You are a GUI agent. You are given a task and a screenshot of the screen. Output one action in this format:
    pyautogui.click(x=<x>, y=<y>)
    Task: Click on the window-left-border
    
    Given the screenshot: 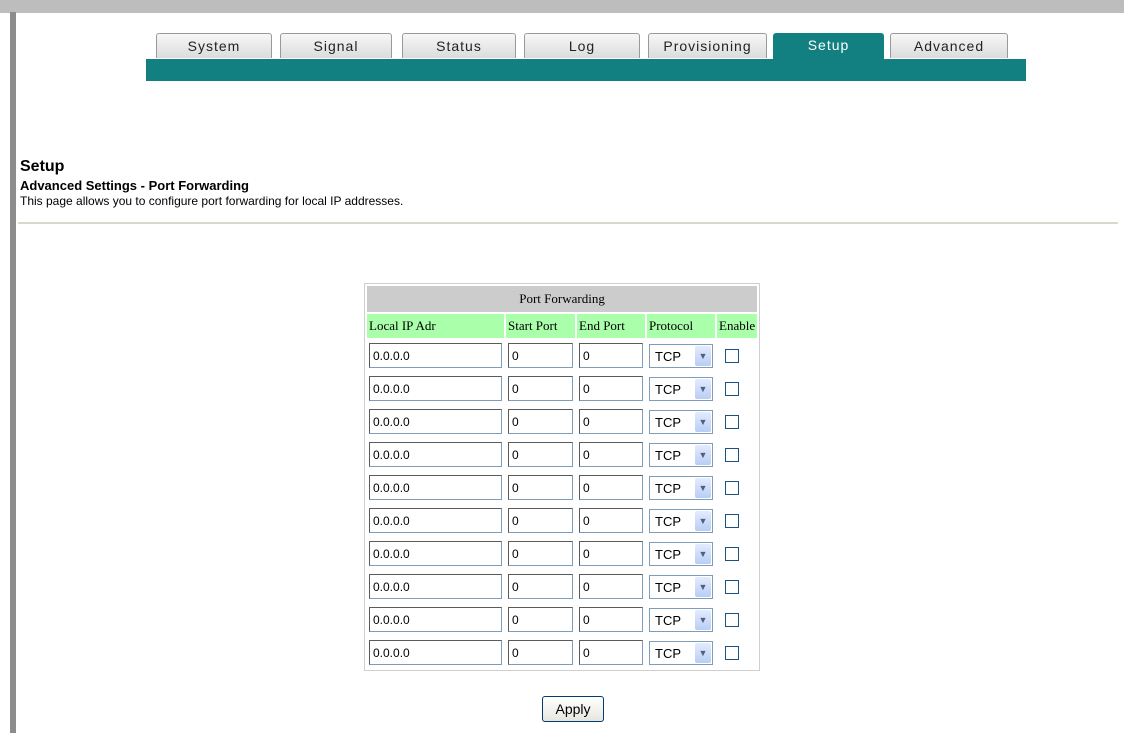 What is the action you would take?
    pyautogui.click(x=13, y=372)
    